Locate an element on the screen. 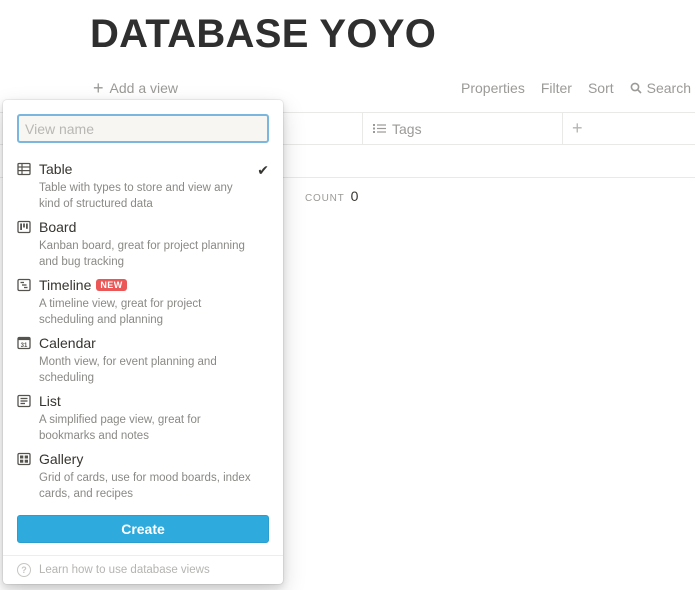  plus-icon: + is located at coordinates (98, 88).